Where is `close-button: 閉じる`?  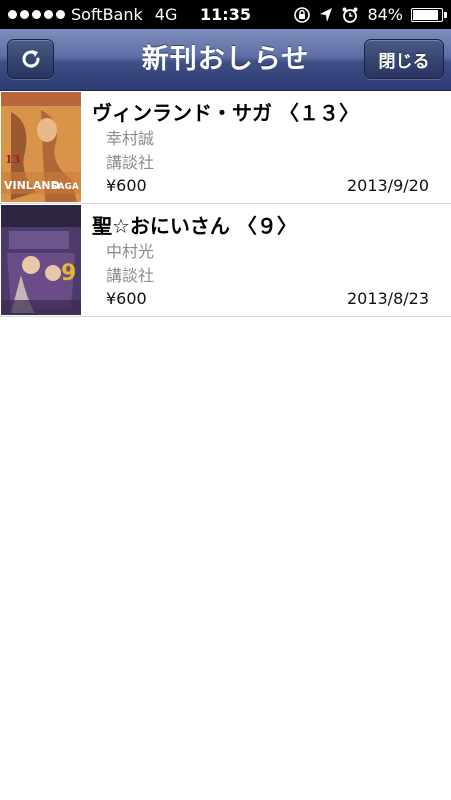
close-button: 閉じる is located at coordinates (404, 59).